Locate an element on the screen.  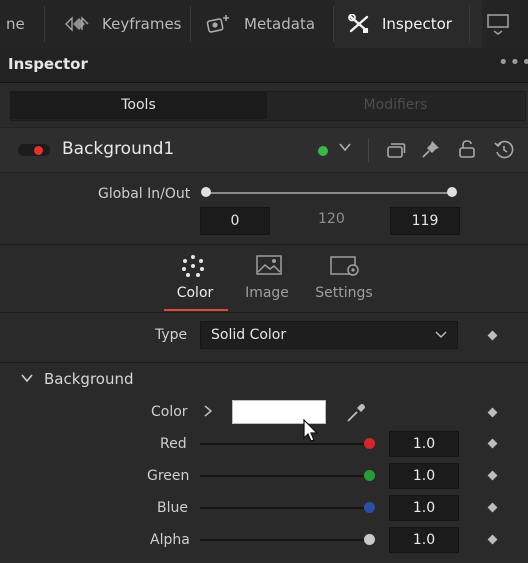
header-divider is located at coordinates (368, 150).